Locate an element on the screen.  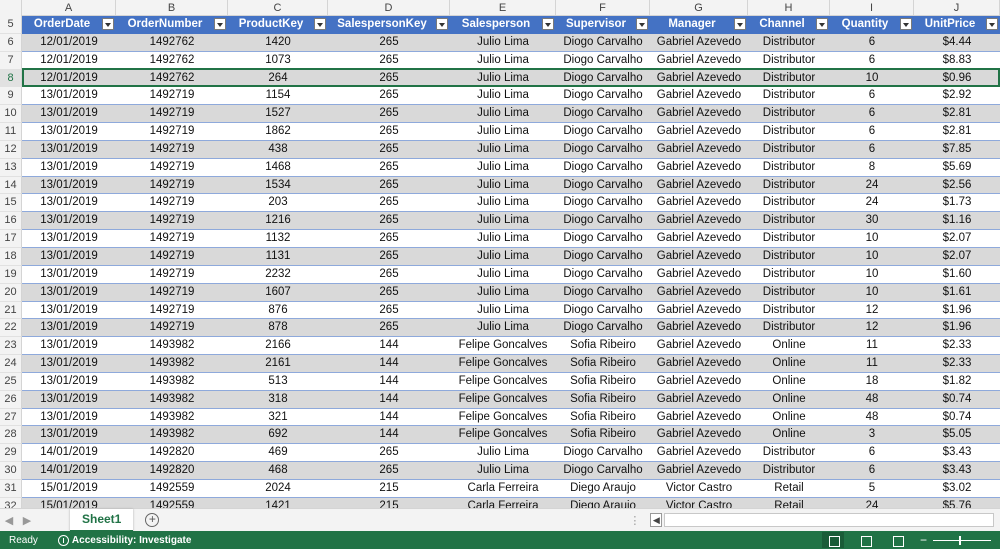
cell-unitprice: $1.61 is located at coordinates (957, 292).